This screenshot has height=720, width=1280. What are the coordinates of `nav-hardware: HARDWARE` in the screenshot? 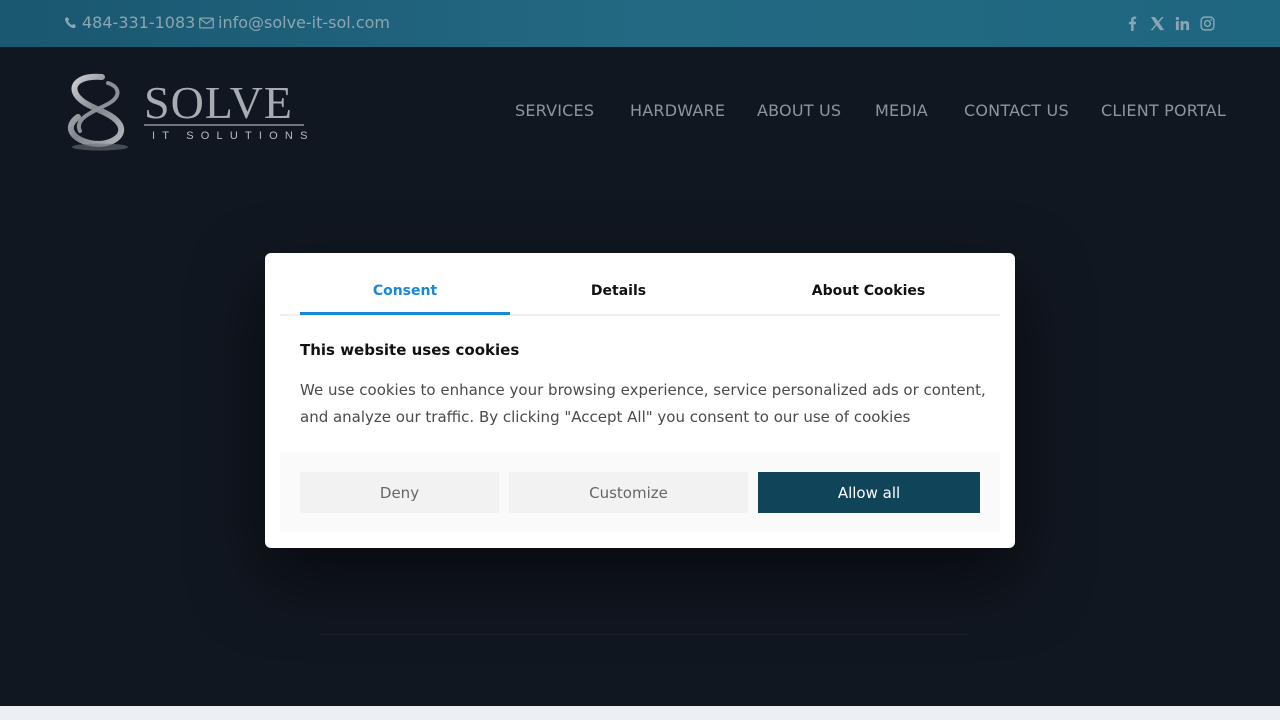 It's located at (677, 110).